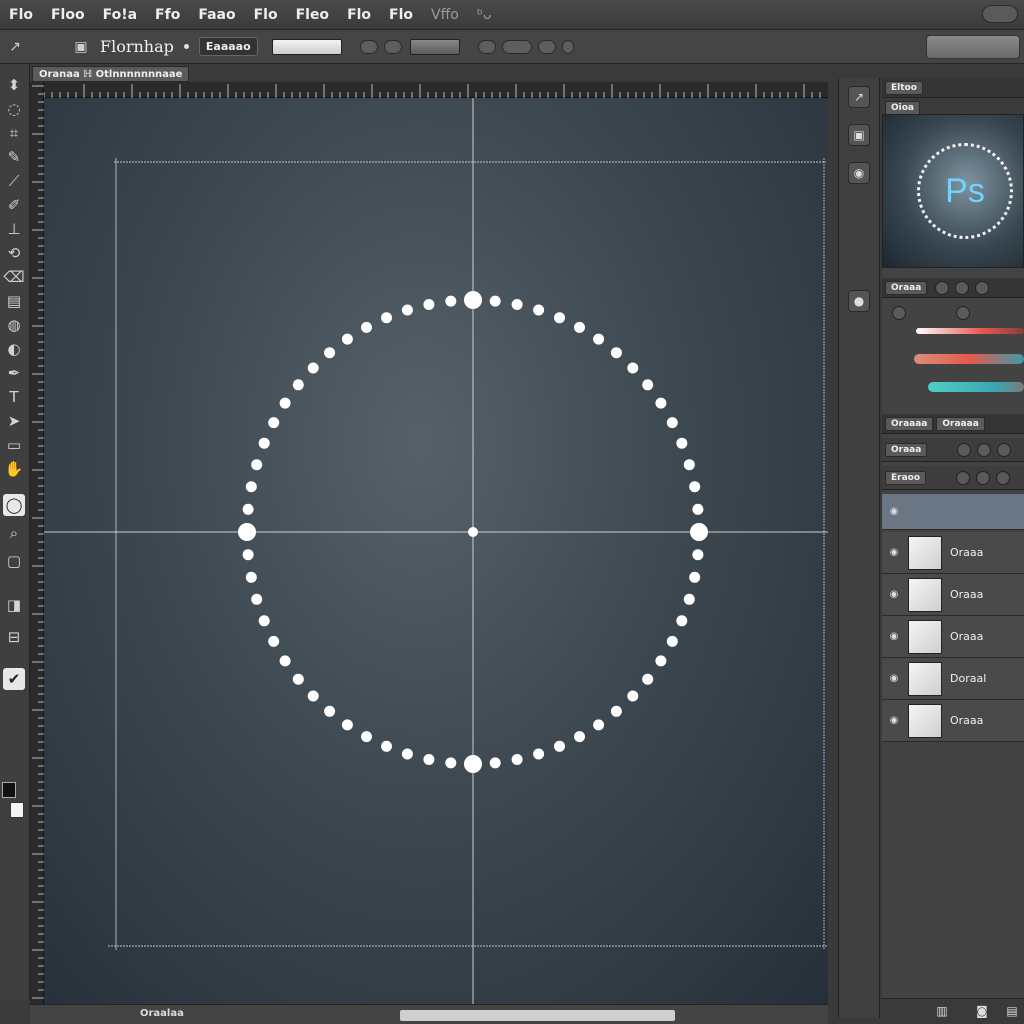 The image size is (1024, 1024). What do you see at coordinates (906, 287) in the screenshot?
I see `tab-color: Oraaa` at bounding box center [906, 287].